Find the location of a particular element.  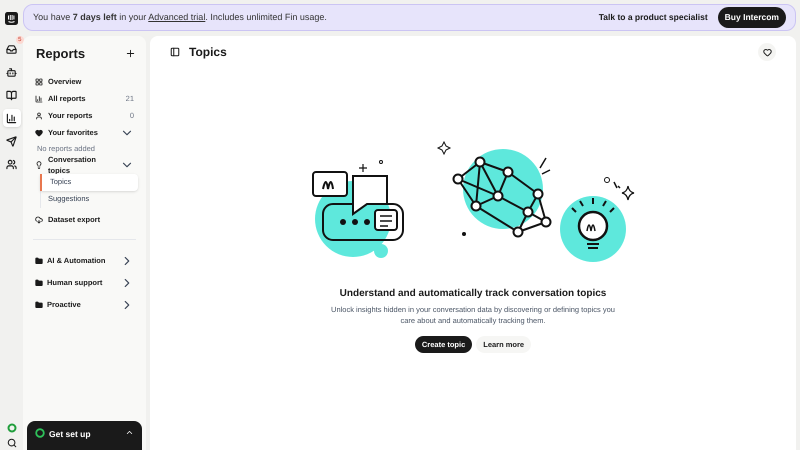

sidebar-title: Reports is located at coordinates (61, 54).